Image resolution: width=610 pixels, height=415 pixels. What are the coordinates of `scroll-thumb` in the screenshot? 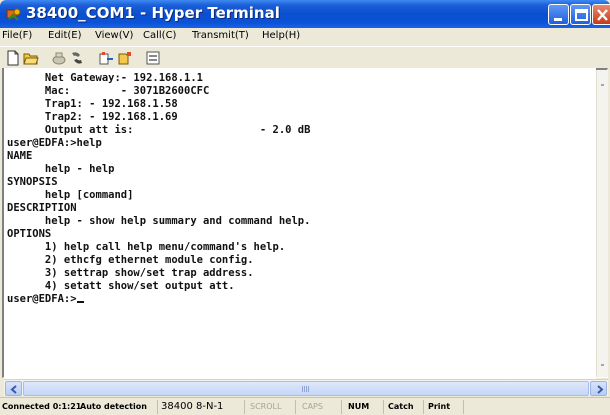 It's located at (306, 388).